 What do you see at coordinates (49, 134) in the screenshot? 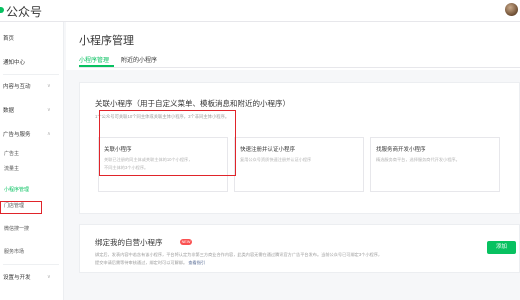
I see `chevron-up-icon: ∧` at bounding box center [49, 134].